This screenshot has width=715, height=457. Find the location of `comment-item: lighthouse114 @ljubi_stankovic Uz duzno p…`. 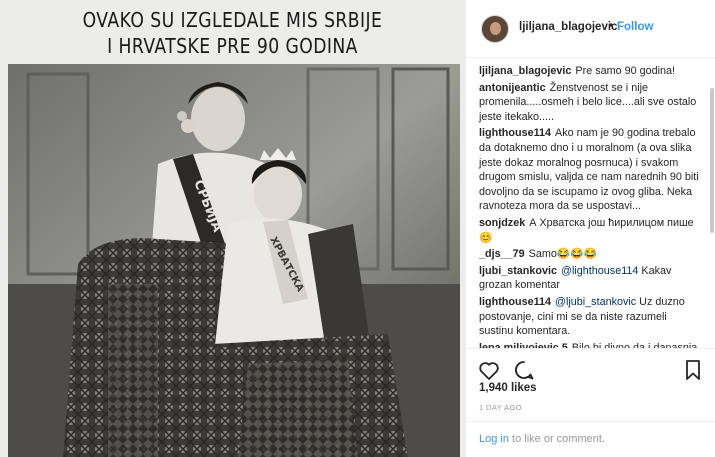

comment-item: lighthouse114 @ljubi_stankovic Uz duzno p… is located at coordinates (589, 317).